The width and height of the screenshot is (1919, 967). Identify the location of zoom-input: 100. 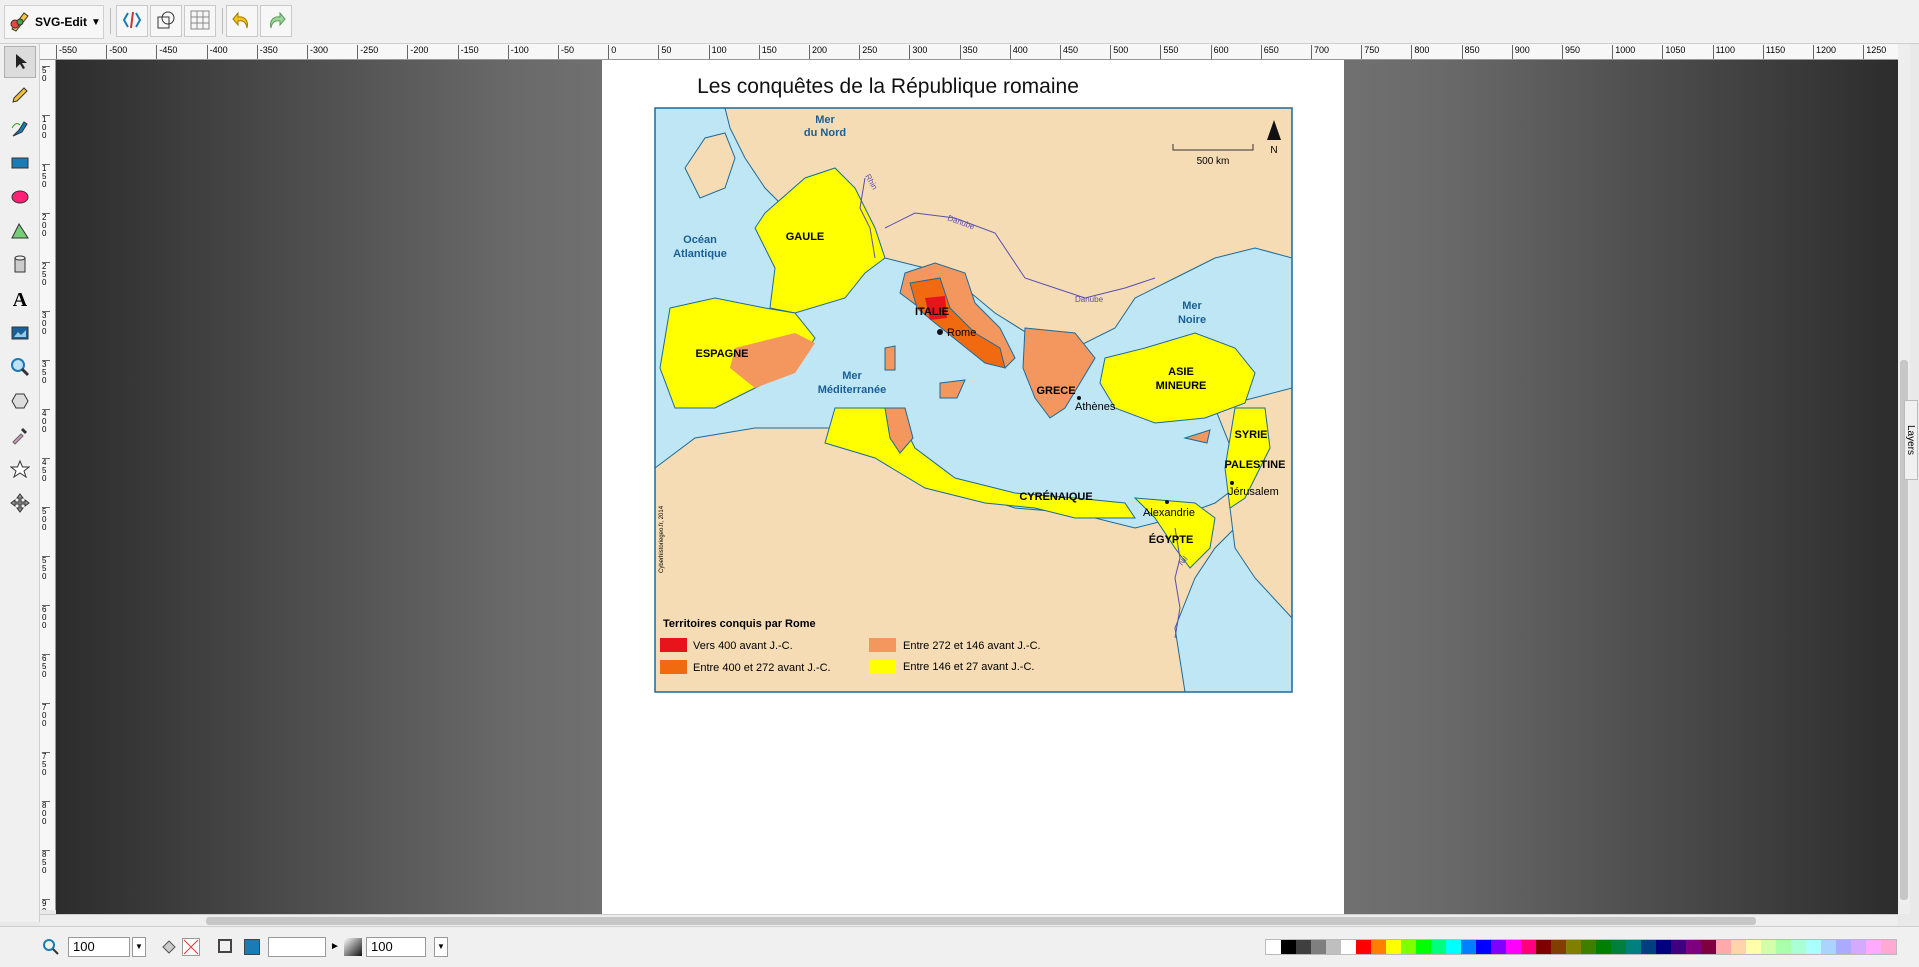
(99, 947).